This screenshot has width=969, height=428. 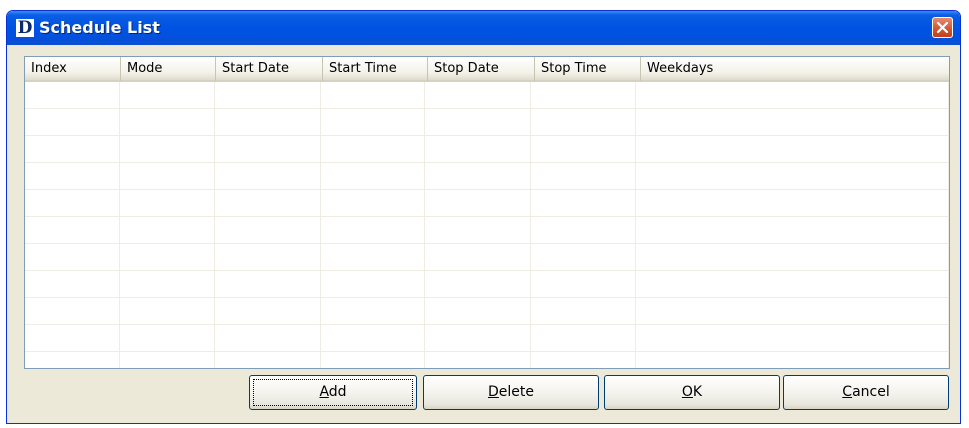 I want to click on close-button, so click(x=942, y=27).